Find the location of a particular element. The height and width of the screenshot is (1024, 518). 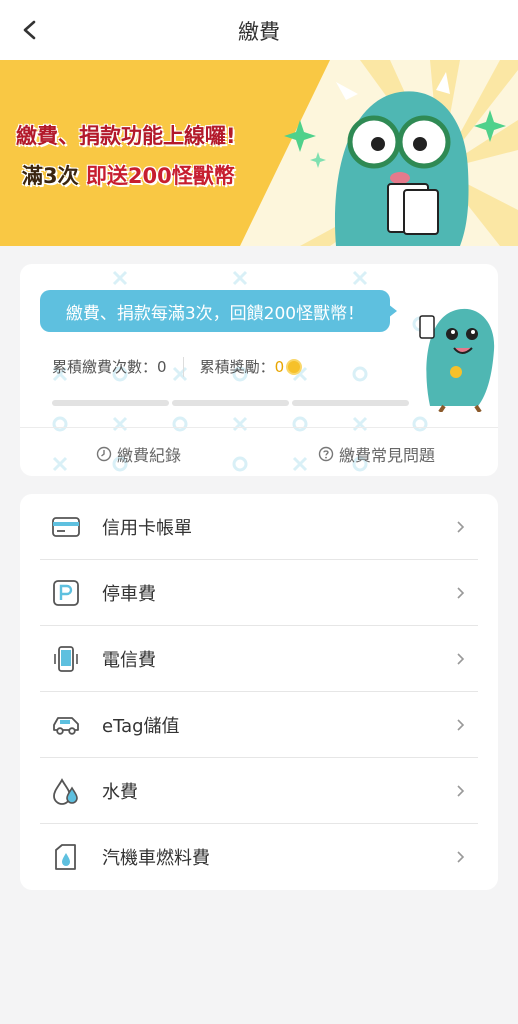

faq-link-label: 繳費常見問題 is located at coordinates (387, 455).